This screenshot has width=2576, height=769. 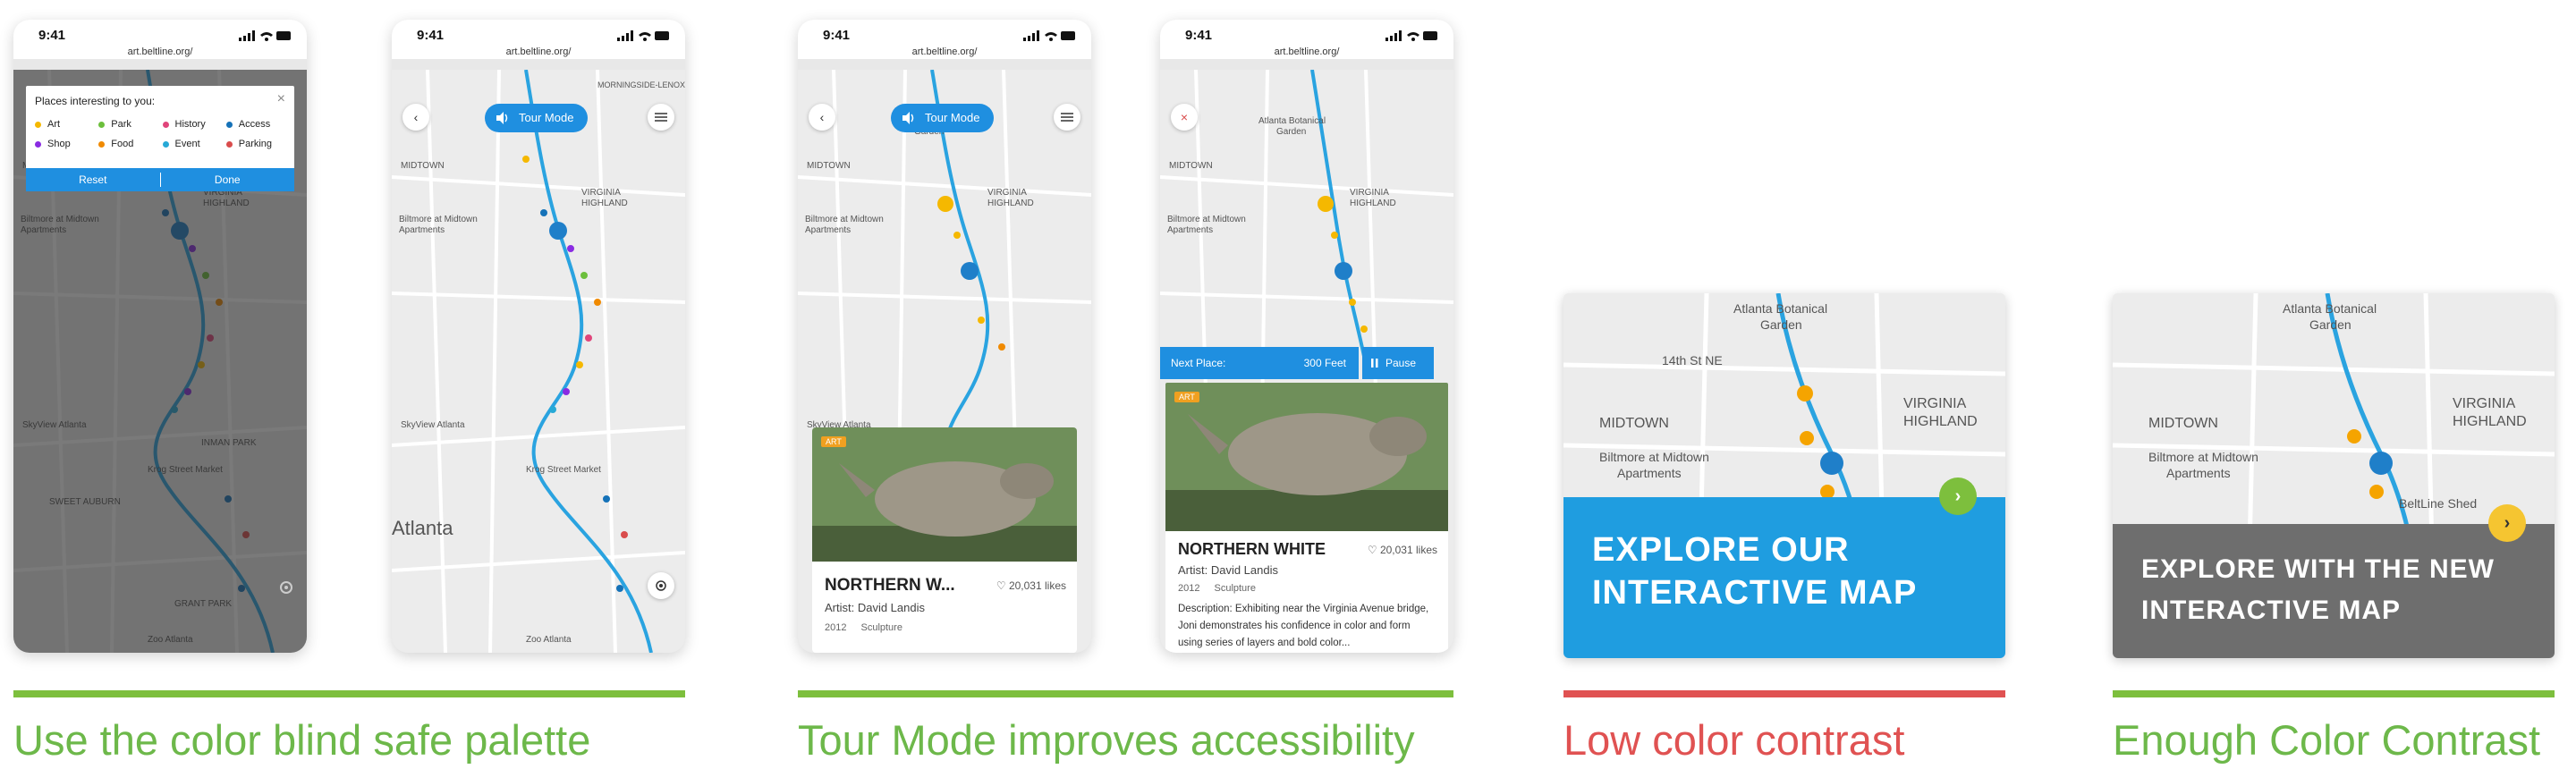 I want to click on event-dot-icon, so click(x=165, y=144).